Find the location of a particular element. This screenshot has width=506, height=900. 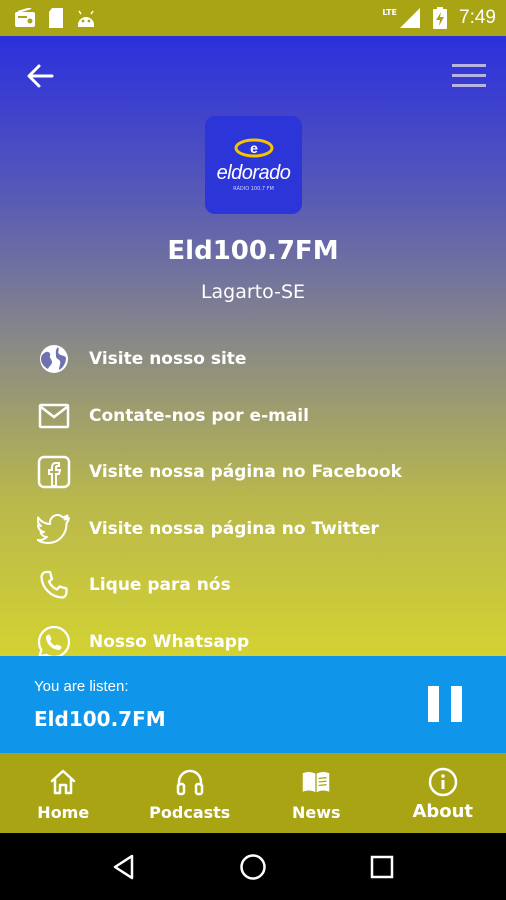

nav-back-button is located at coordinates (124, 867).